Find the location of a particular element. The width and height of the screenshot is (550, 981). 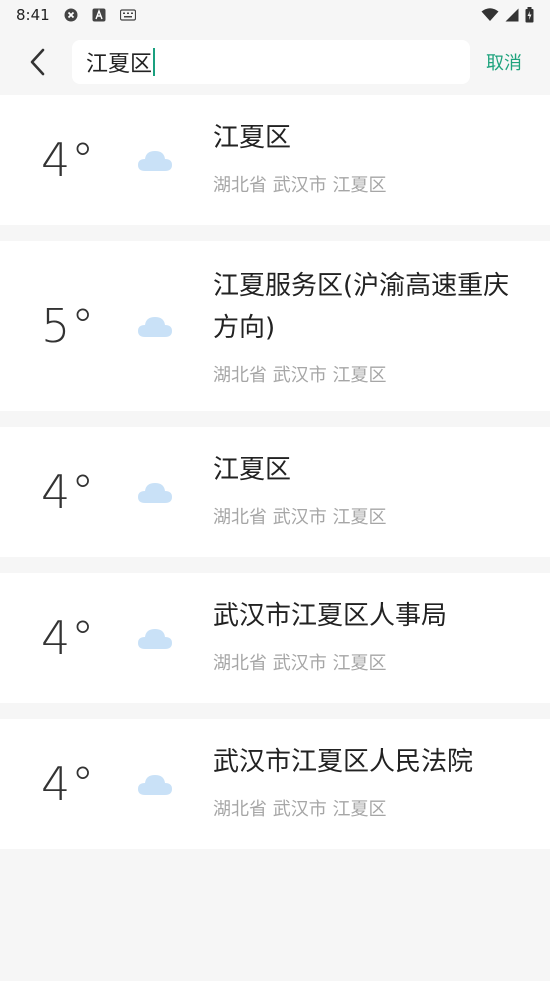

text-cursor is located at coordinates (154, 62).